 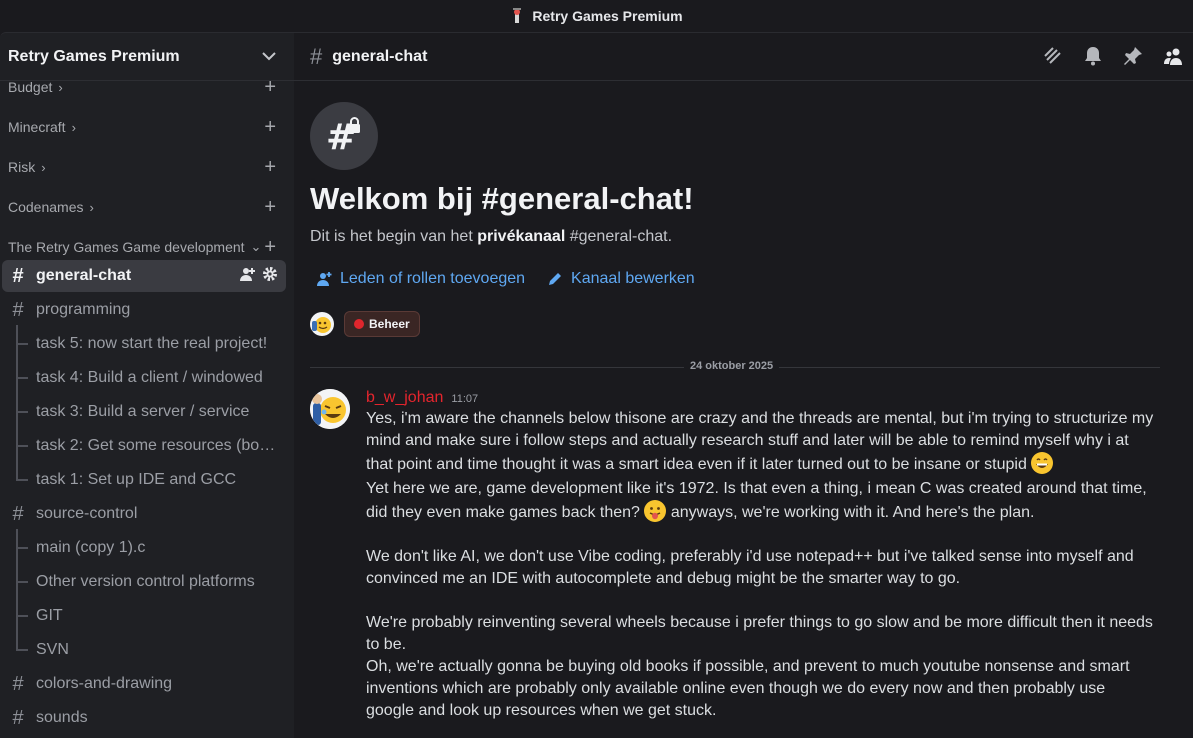 What do you see at coordinates (1053, 56) in the screenshot?
I see `threads-icon` at bounding box center [1053, 56].